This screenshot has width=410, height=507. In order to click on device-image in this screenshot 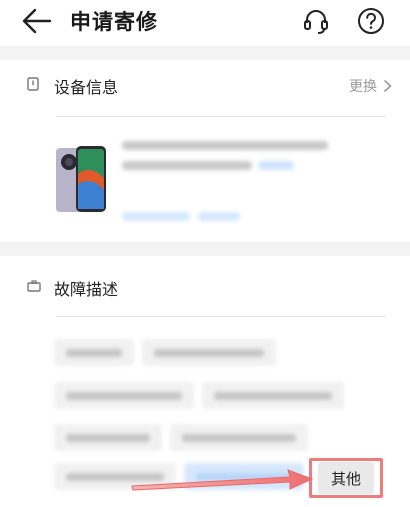, I will do `click(81, 179)`.